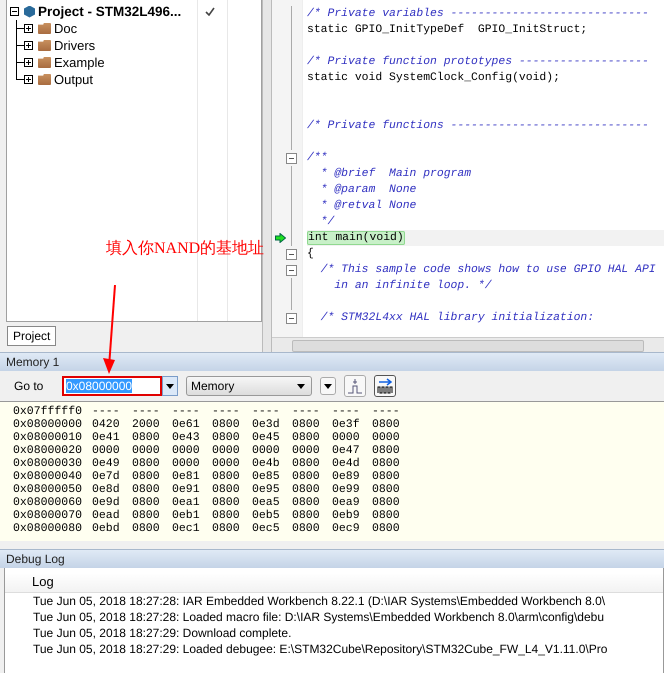 Image resolution: width=664 pixels, height=673 pixels. Describe the element at coordinates (396, 174) in the screenshot. I see `code-comment: * @brief Main program` at that location.